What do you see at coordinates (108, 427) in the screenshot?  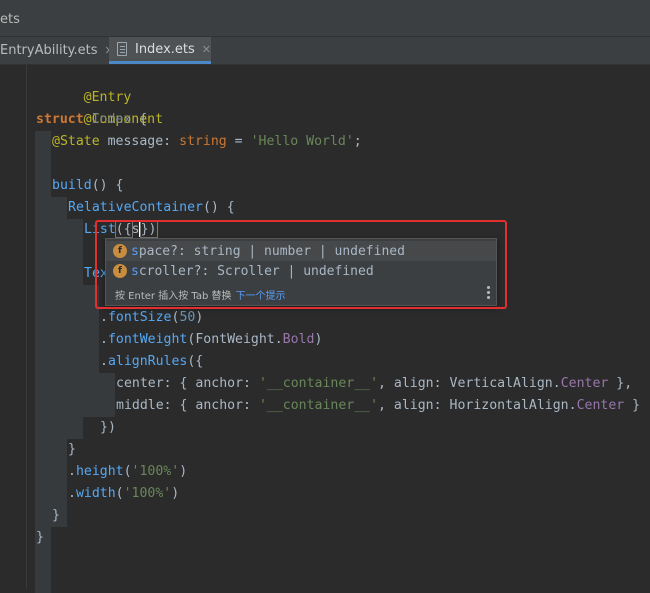 I see `code-line: })` at bounding box center [108, 427].